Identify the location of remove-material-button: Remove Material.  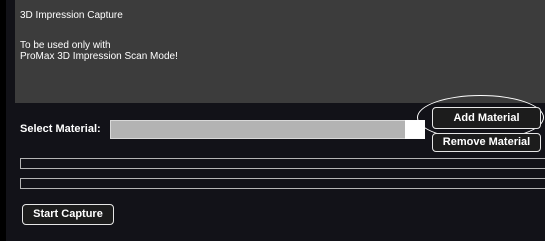
(486, 142).